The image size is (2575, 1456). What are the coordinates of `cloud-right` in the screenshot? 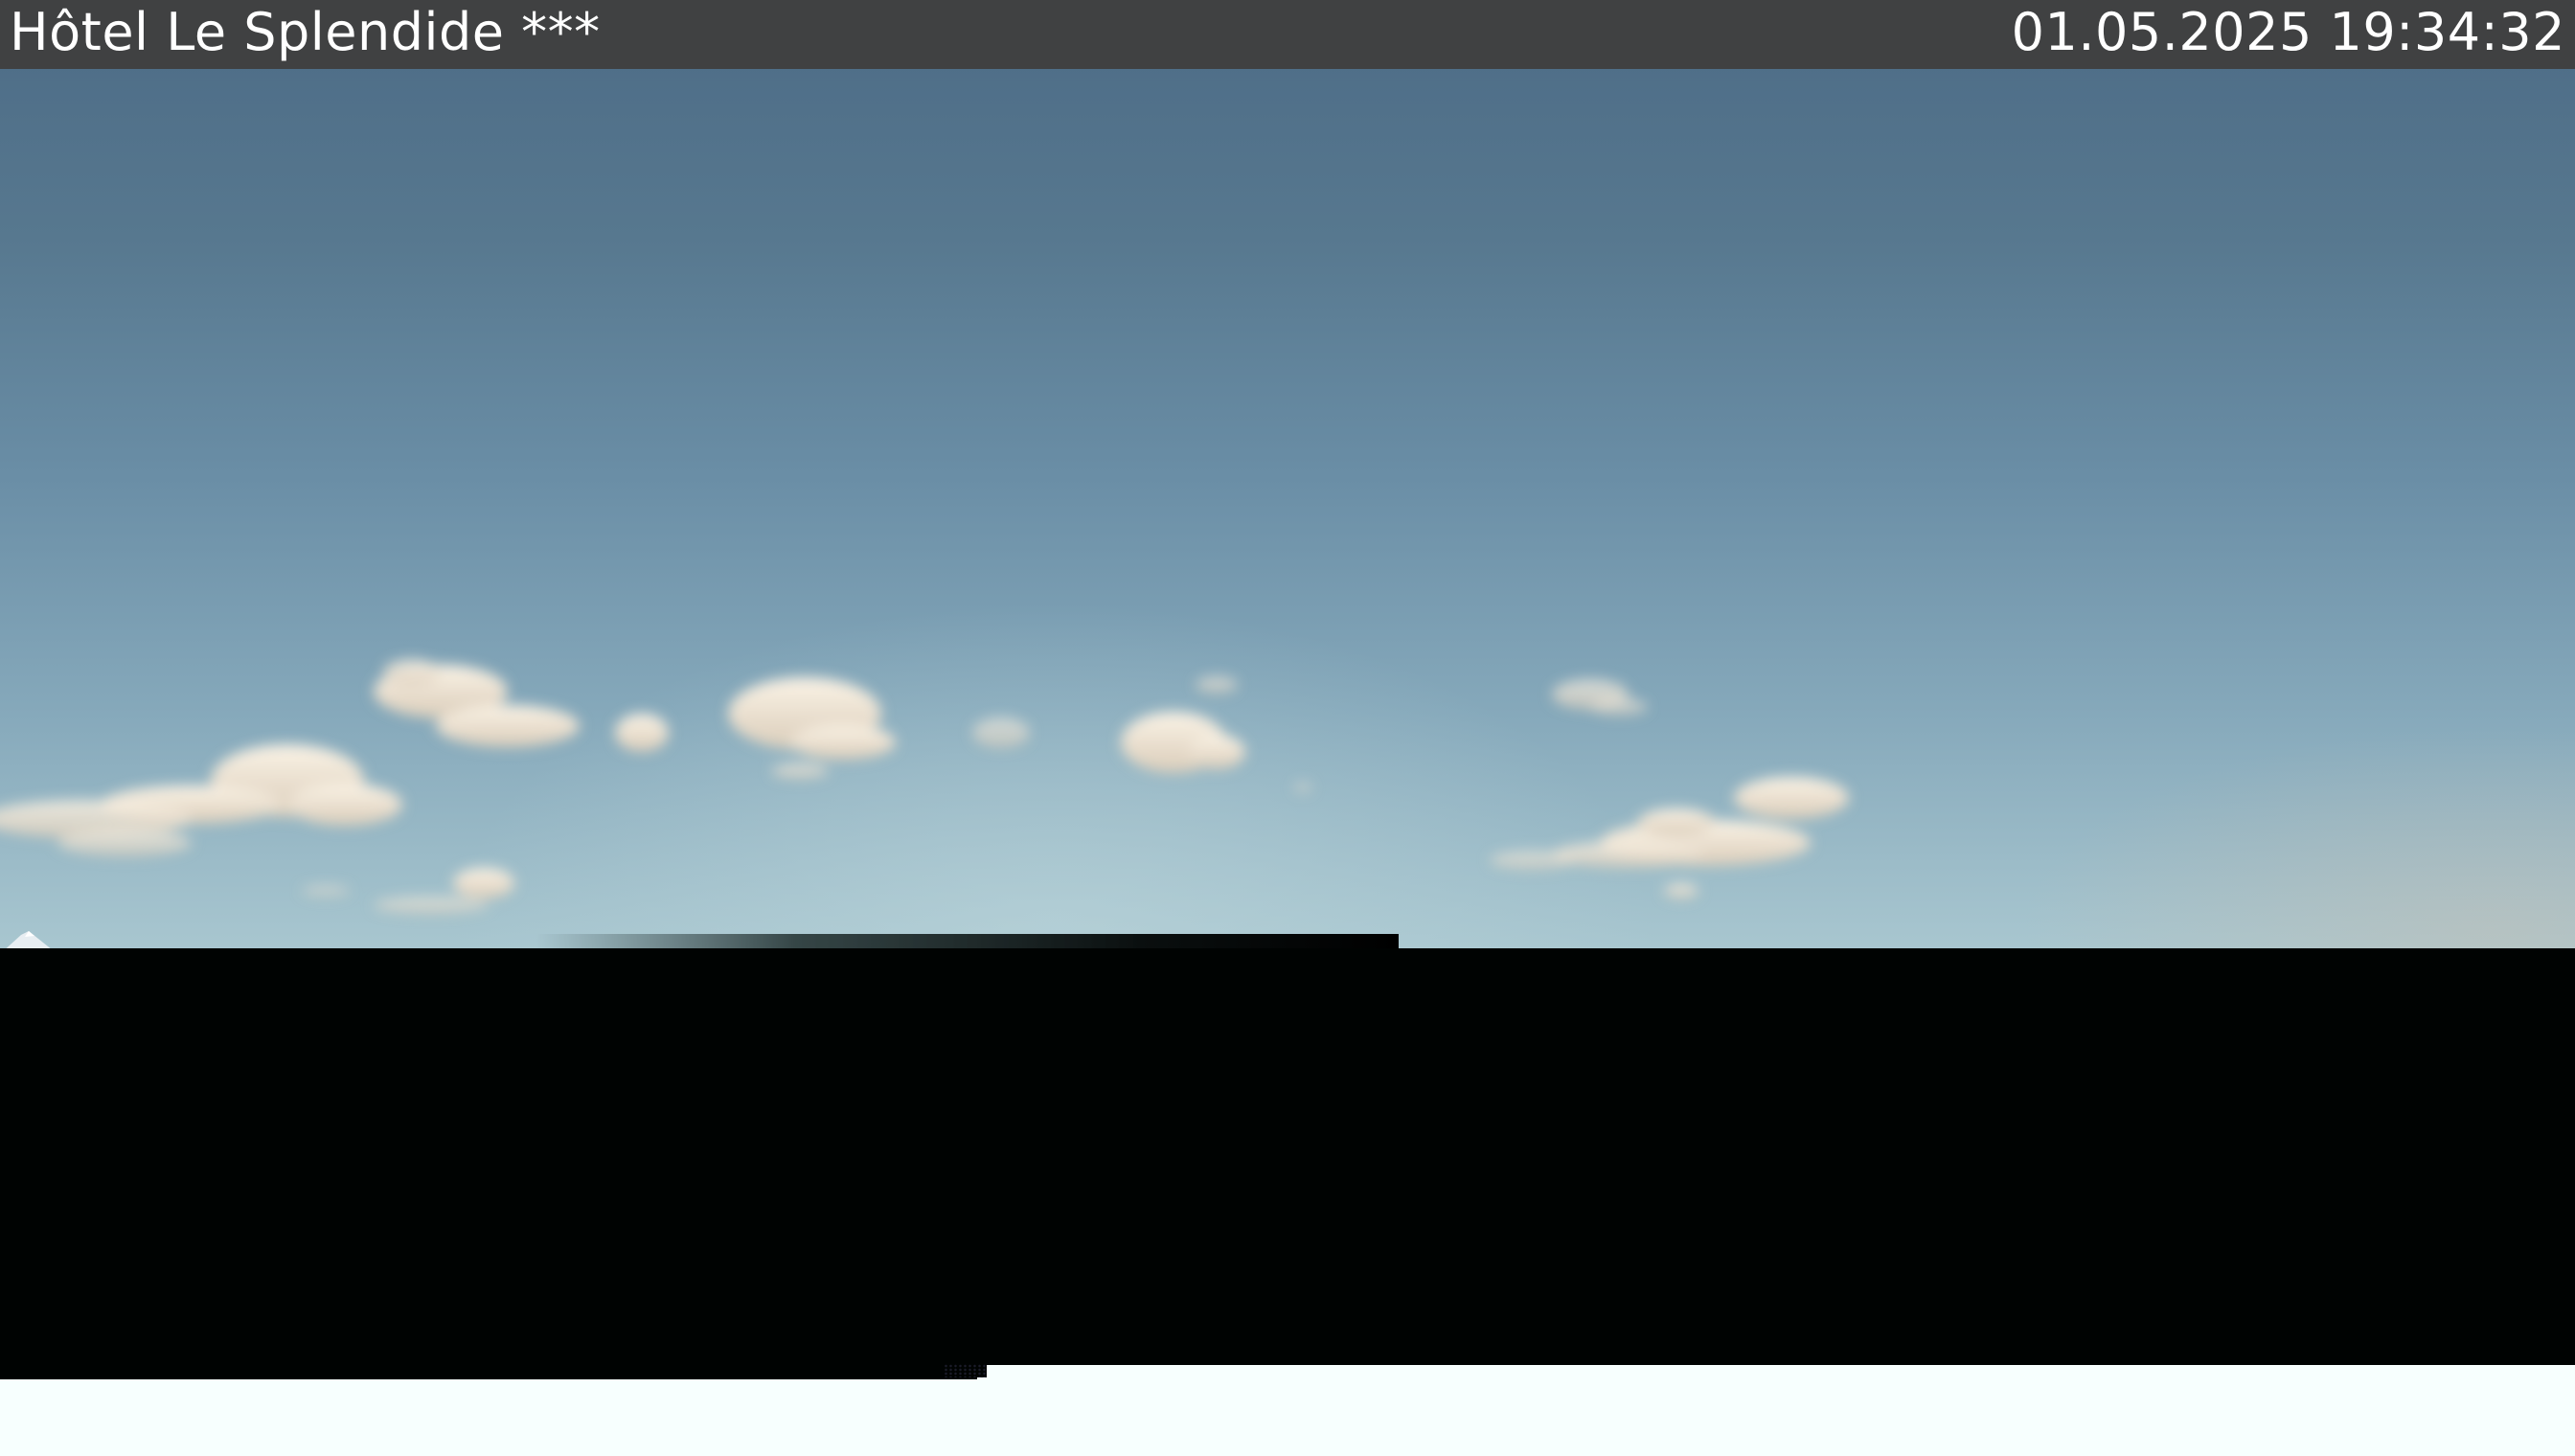 It's located at (1669, 824).